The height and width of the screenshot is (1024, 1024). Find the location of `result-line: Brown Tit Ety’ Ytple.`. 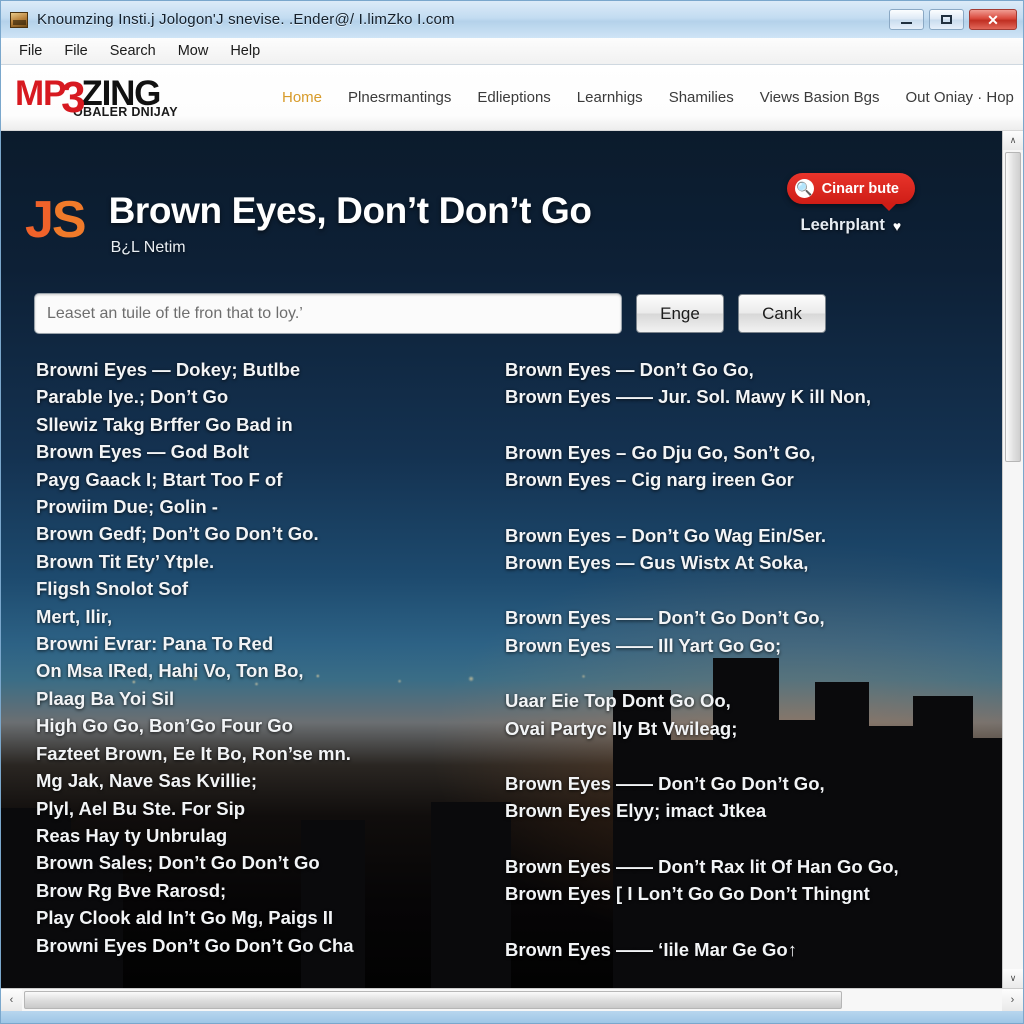

result-line: Brown Tit Ety’ Ytple. is located at coordinates (244, 561).